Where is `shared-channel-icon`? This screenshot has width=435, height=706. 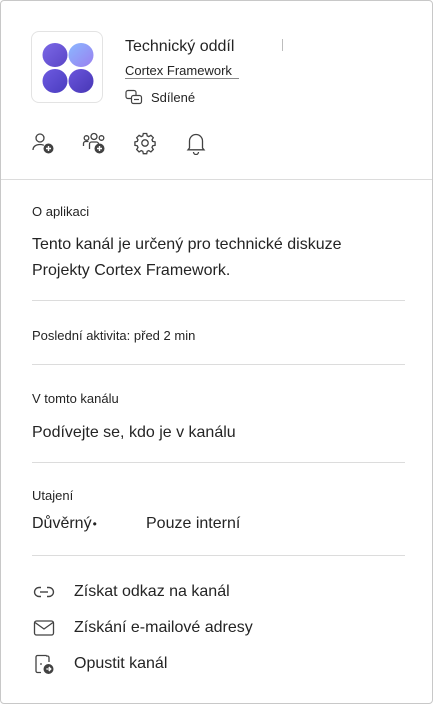 shared-channel-icon is located at coordinates (134, 97).